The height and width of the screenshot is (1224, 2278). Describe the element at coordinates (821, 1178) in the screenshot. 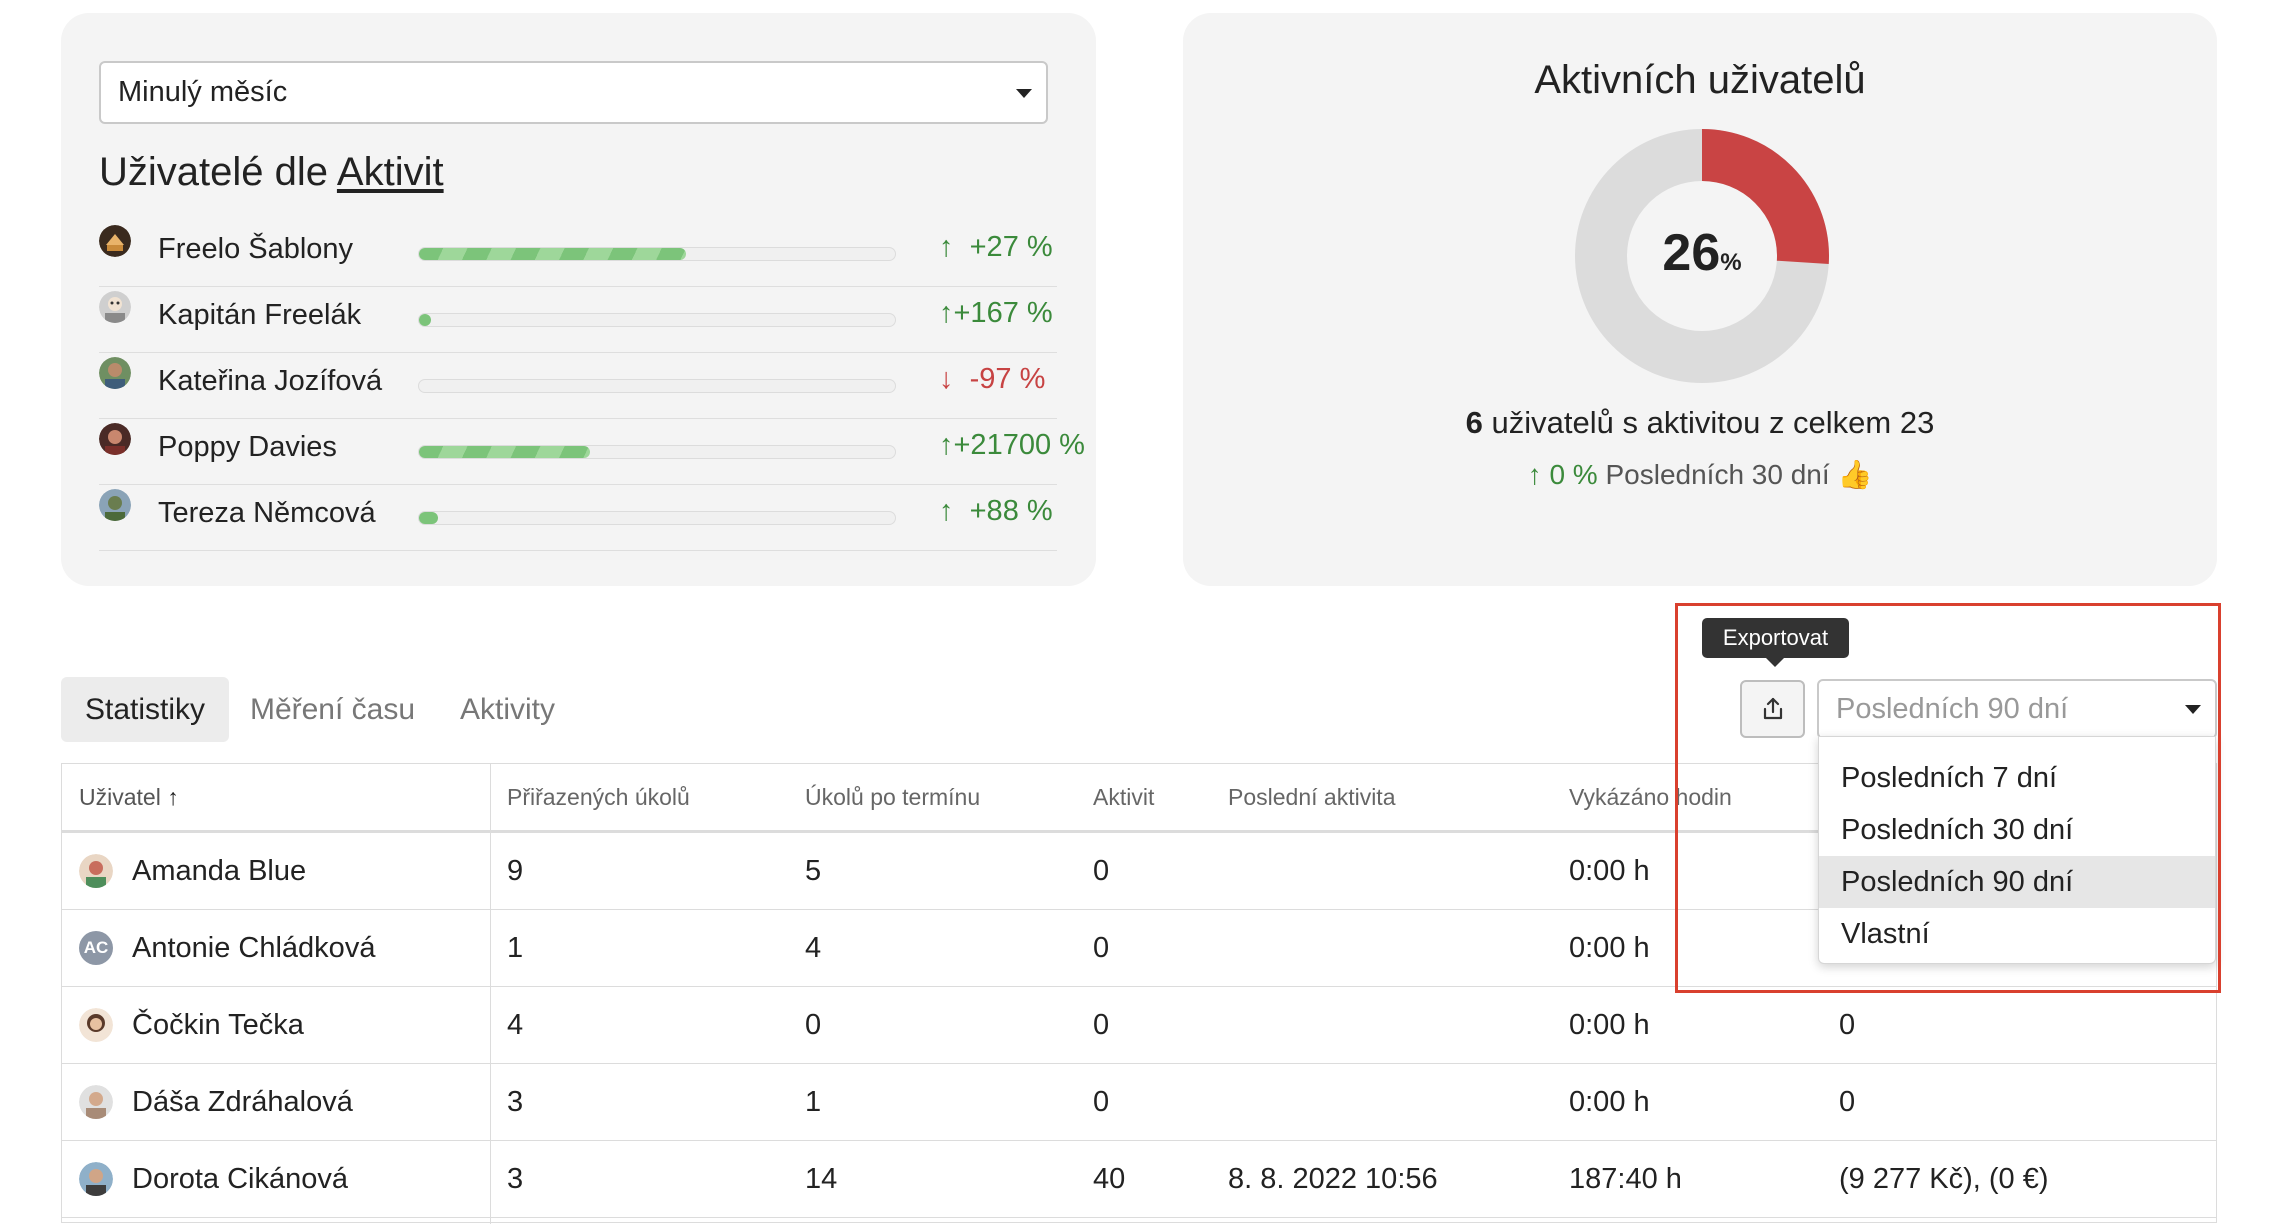

I see `overdue-count: 14` at that location.